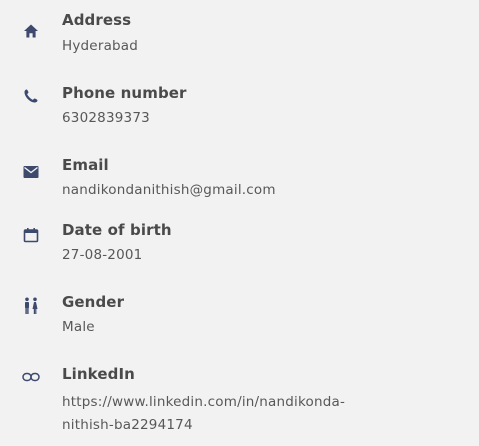 The image size is (479, 446). I want to click on linkedin-url-line2: nithish-ba2294174, so click(127, 425).